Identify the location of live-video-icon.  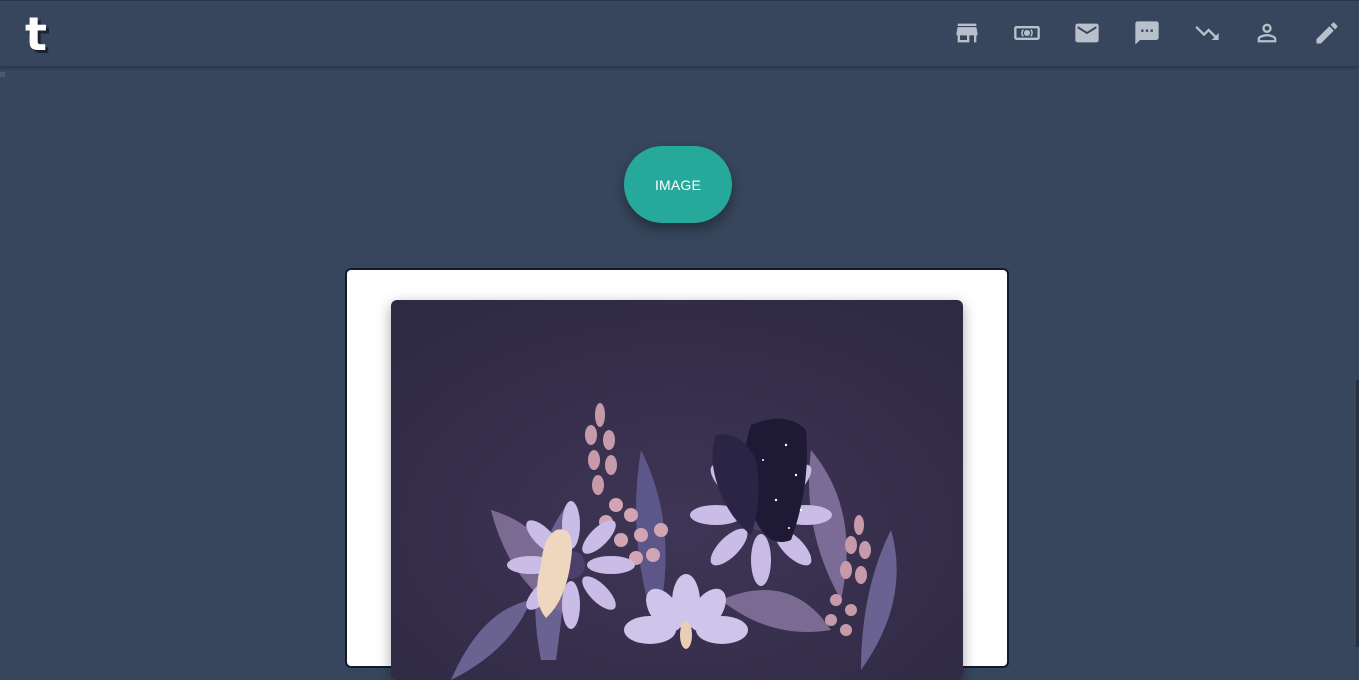
(1027, 33).